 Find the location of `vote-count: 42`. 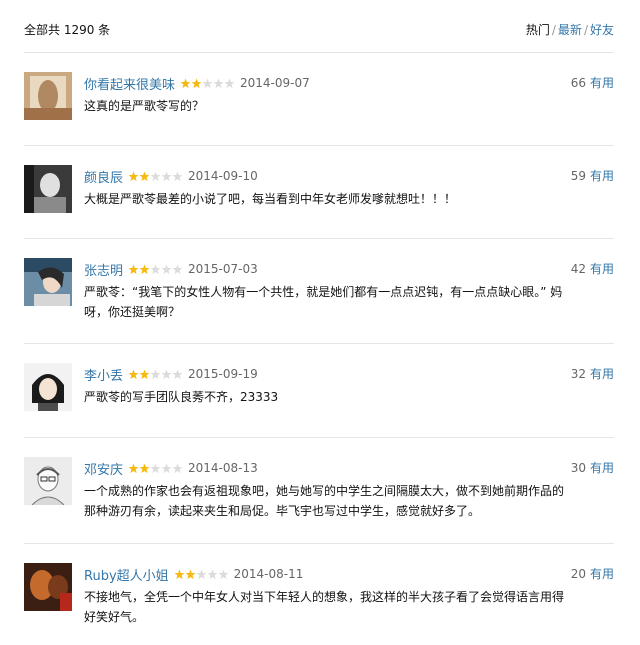

vote-count: 42 is located at coordinates (578, 269).